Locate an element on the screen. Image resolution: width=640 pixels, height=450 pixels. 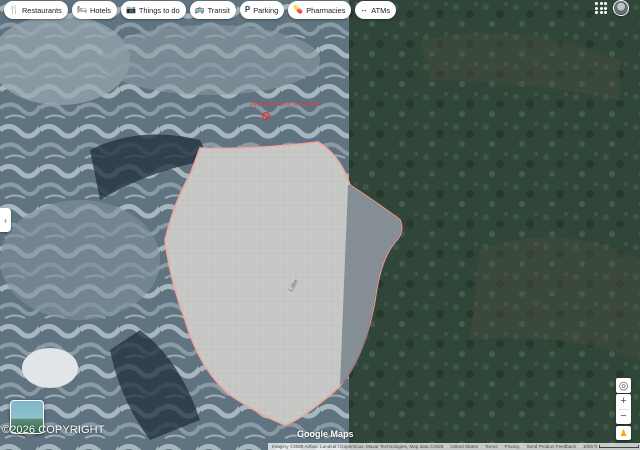
chip-label: Things to do is located at coordinates (159, 10).